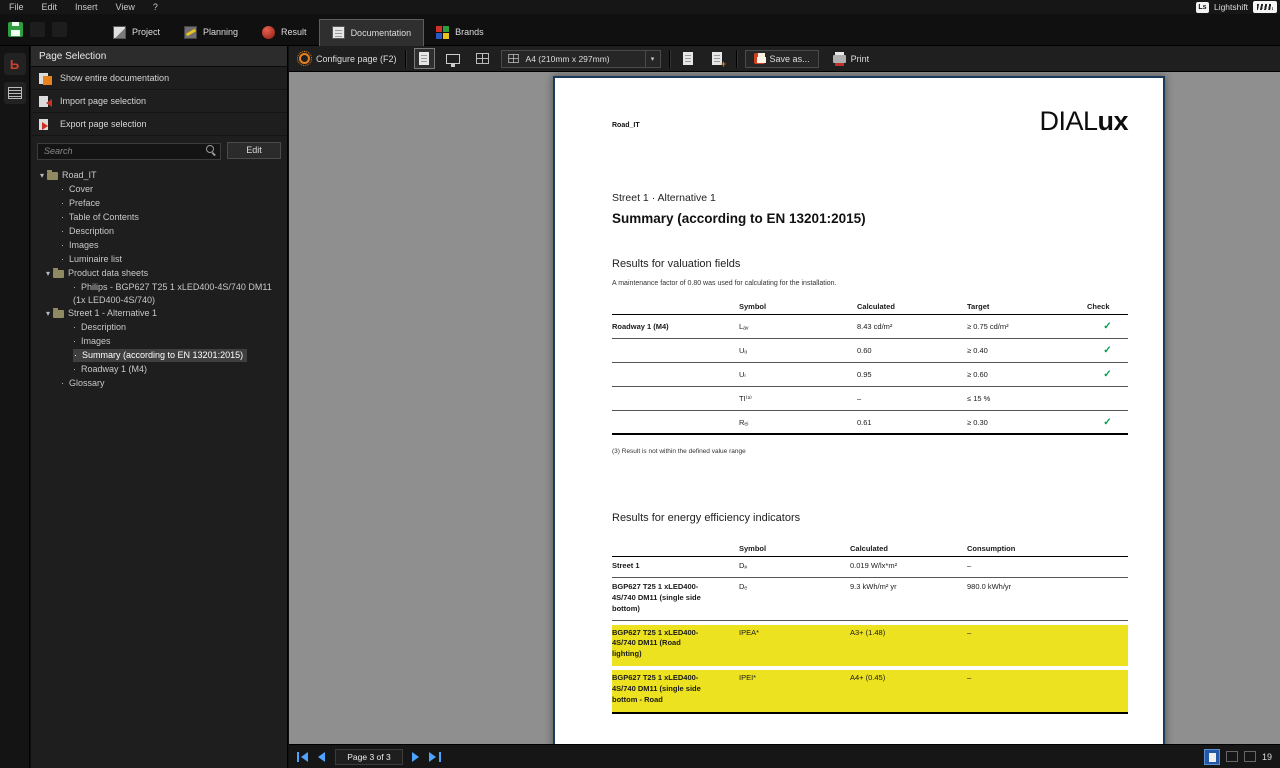 Image resolution: width=1280 pixels, height=768 pixels. I want to click on tree-item-description: Description, so click(159, 232).